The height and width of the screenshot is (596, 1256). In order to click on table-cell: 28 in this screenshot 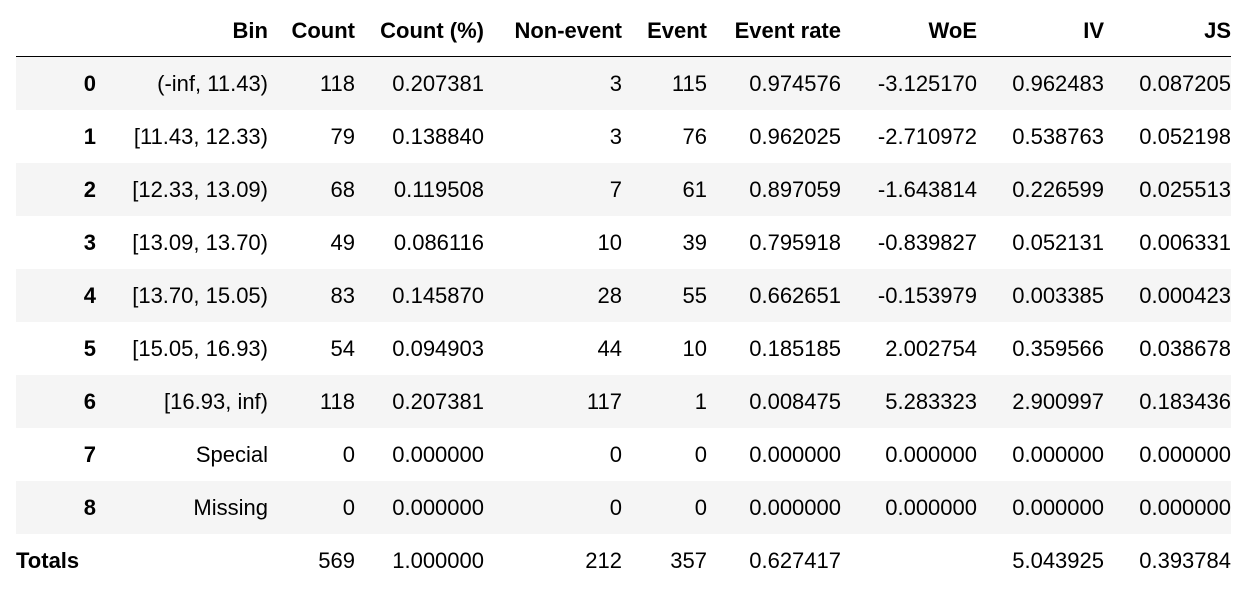, I will do `click(553, 295)`.